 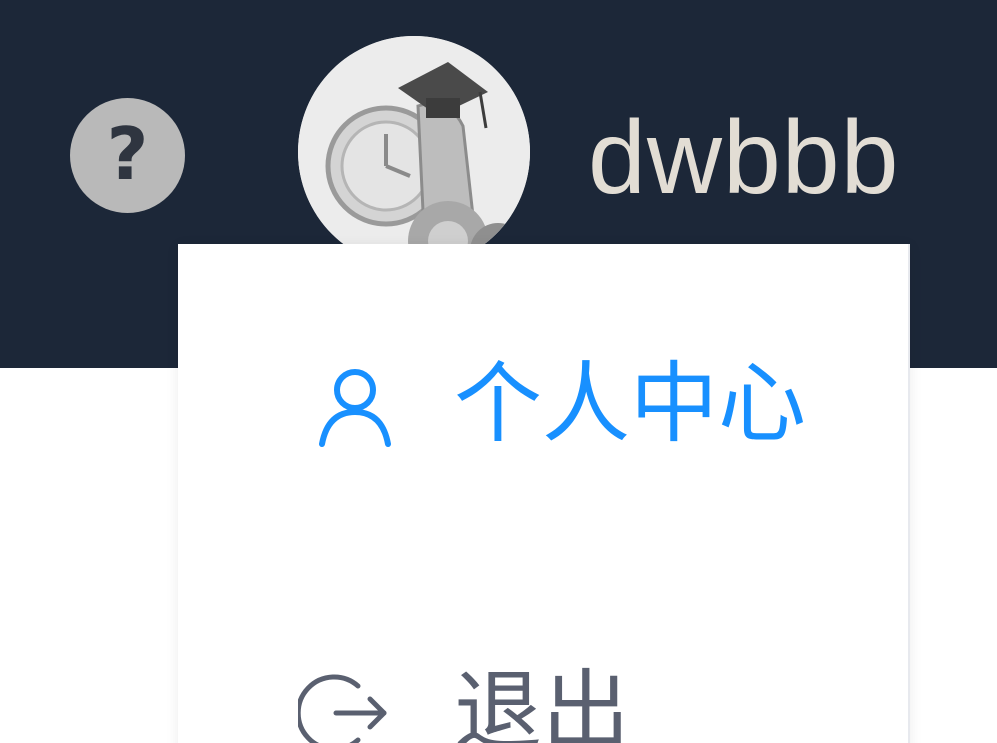 What do you see at coordinates (630, 403) in the screenshot?
I see `menu-item-profile-label: 个人中心` at bounding box center [630, 403].